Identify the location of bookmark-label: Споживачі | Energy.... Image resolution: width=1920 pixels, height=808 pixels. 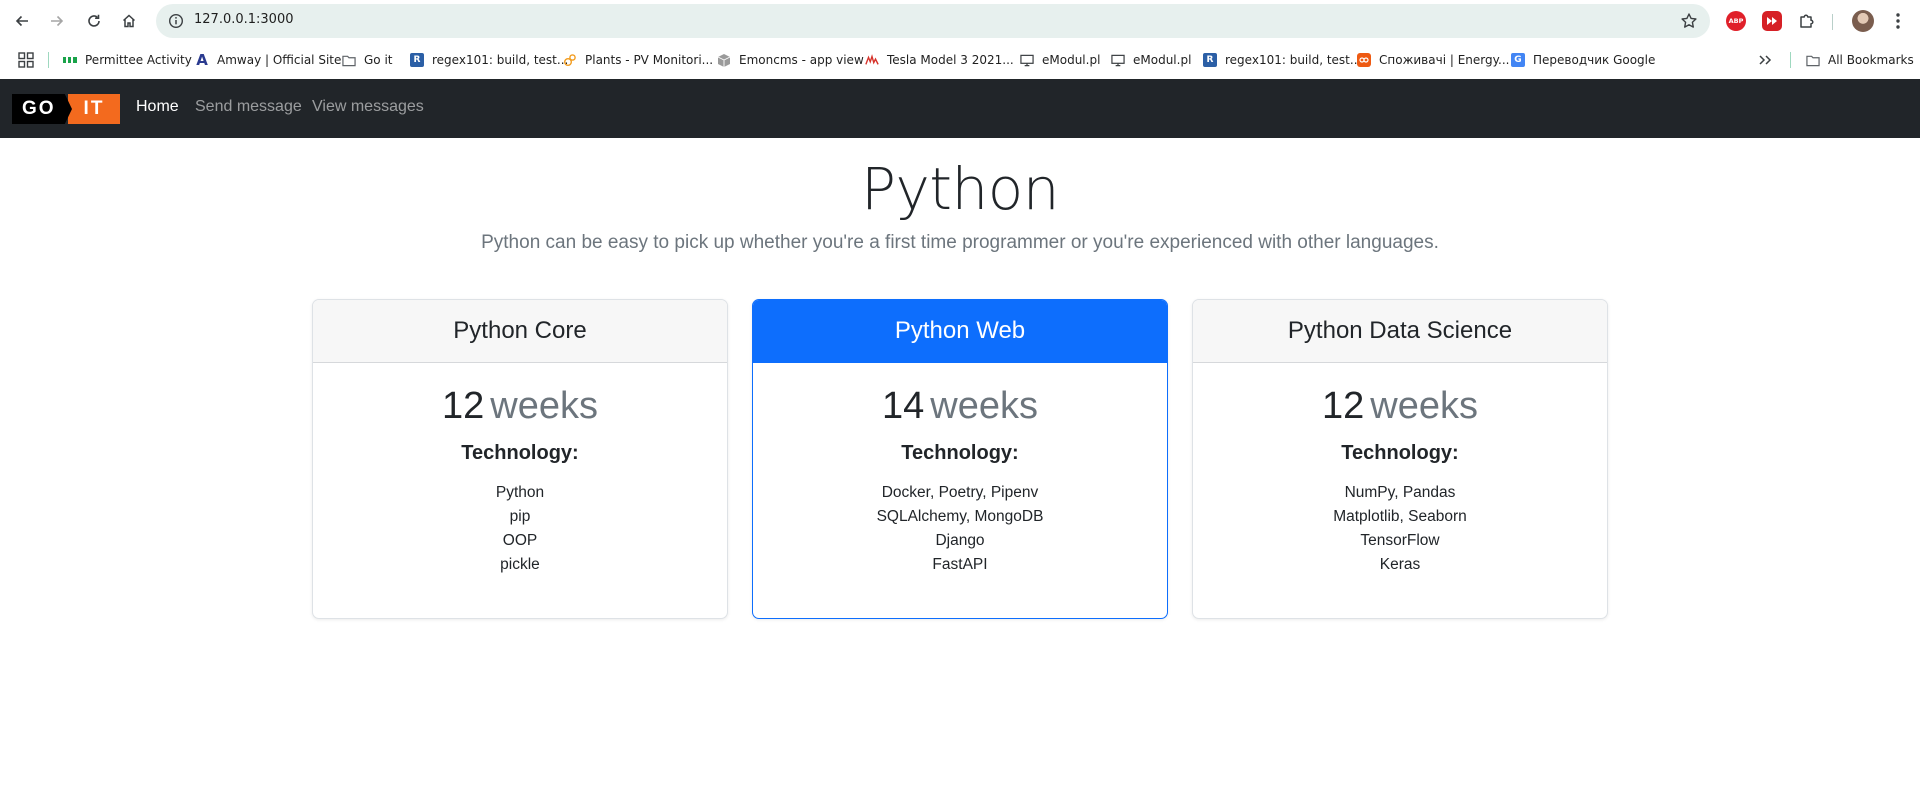
(1444, 60).